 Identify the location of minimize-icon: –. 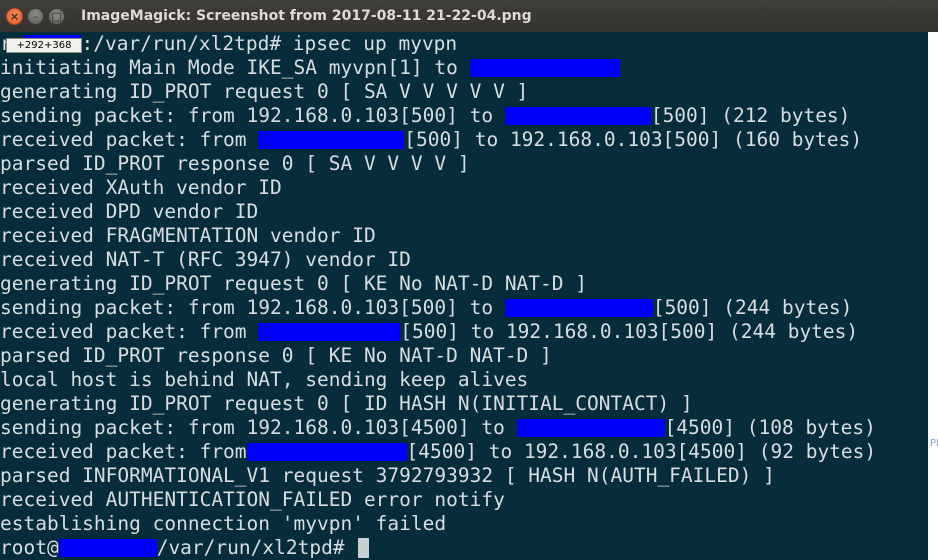
(35, 16).